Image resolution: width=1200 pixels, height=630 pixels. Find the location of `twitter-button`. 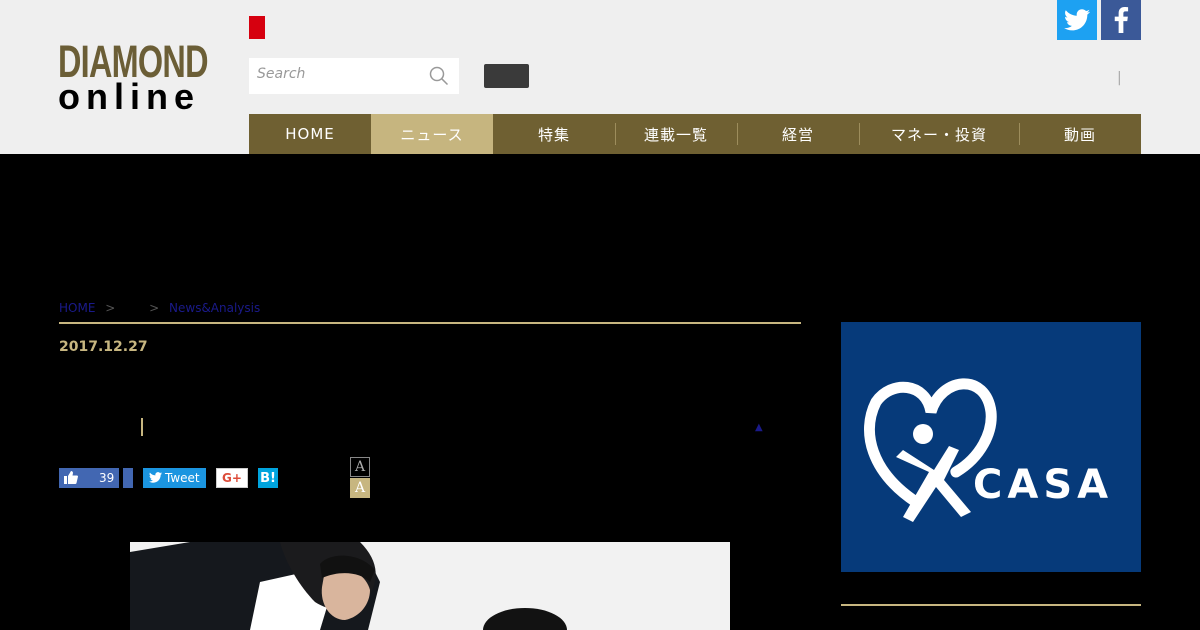

twitter-button is located at coordinates (1077, 20).